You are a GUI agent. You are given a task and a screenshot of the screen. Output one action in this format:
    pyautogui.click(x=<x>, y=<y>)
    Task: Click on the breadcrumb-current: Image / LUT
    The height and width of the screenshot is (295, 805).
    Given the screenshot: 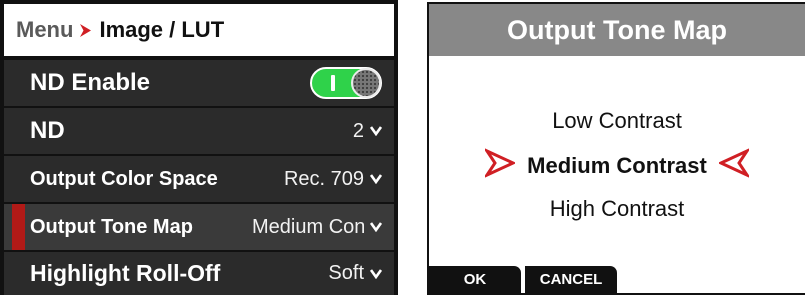 What is the action you would take?
    pyautogui.click(x=162, y=29)
    